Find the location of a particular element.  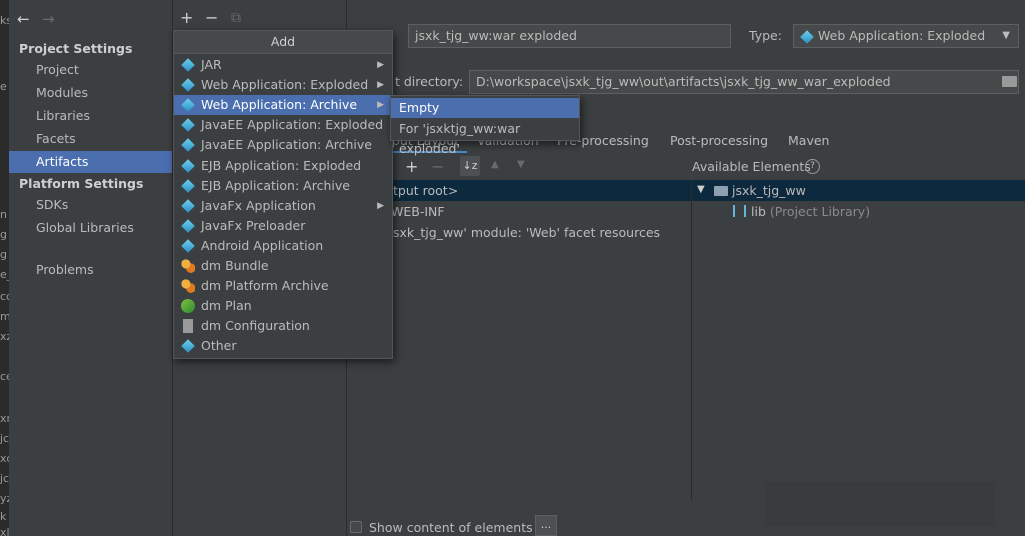

remove-element-button: − is located at coordinates (437, 166).